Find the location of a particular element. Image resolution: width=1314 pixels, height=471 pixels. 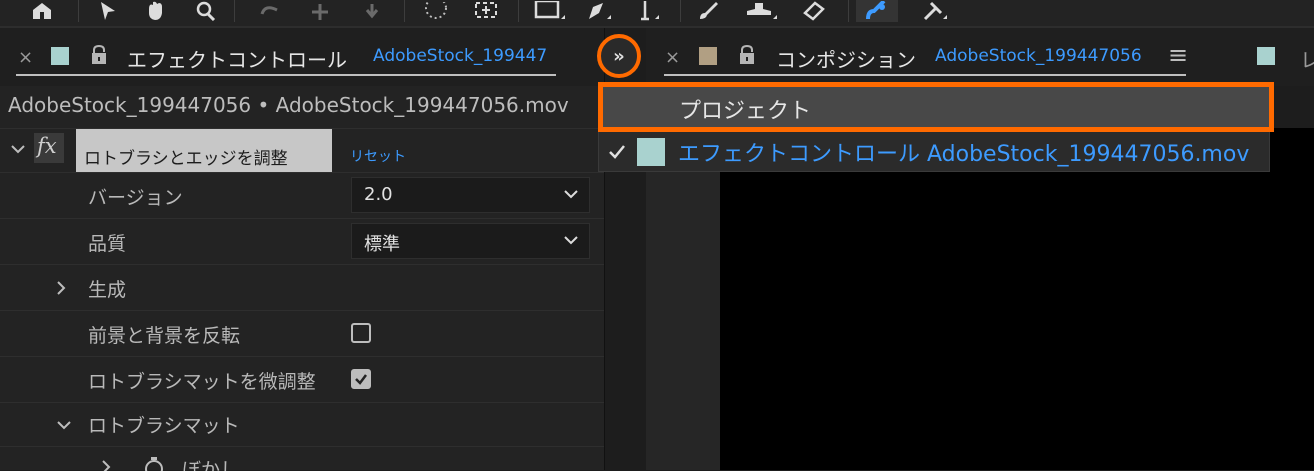

eraser-tool-icon is located at coordinates (816, 11).